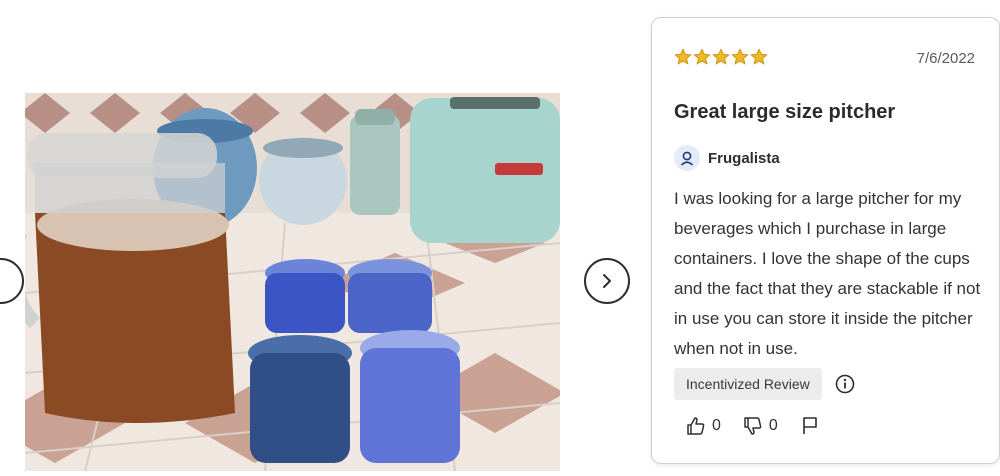  I want to click on review-author: Frugalista, so click(727, 158).